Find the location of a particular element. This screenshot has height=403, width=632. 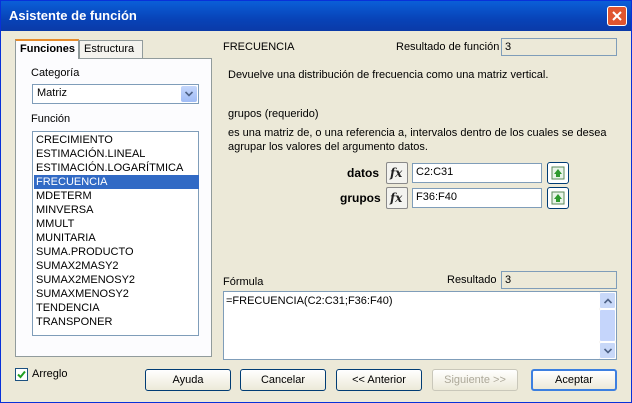

scroll-down-button is located at coordinates (607, 350).